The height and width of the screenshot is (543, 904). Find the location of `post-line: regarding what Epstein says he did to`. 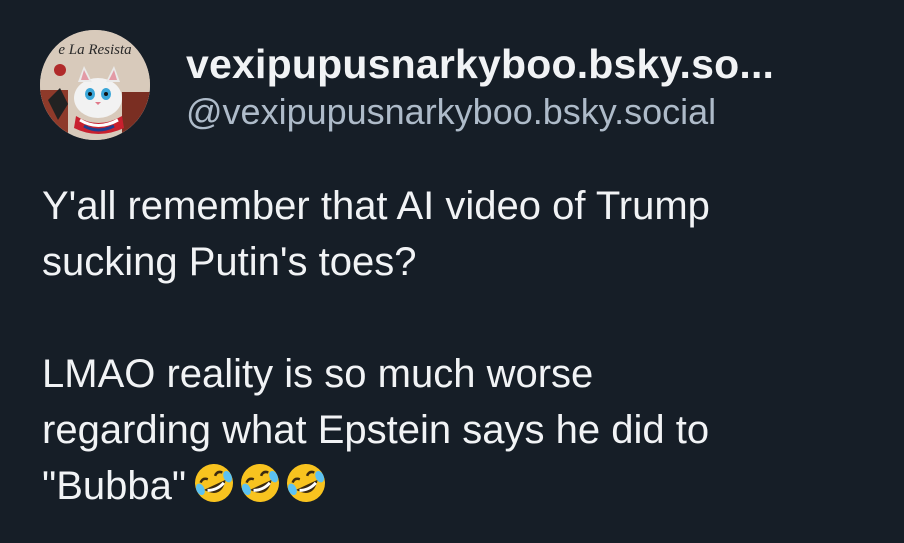

post-line: regarding what Epstein says he did to is located at coordinates (376, 430).